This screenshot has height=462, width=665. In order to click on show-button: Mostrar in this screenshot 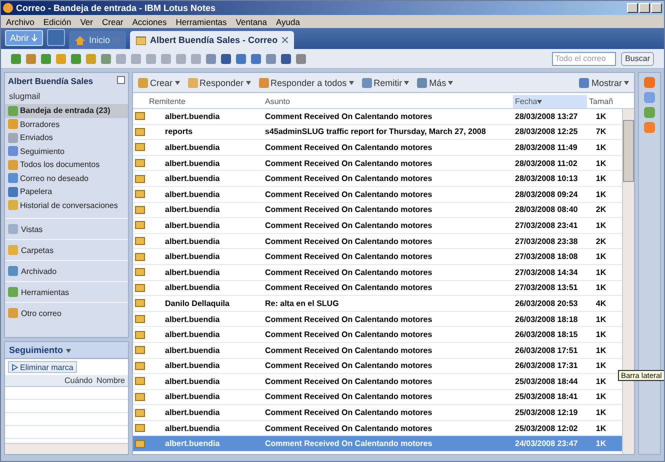, I will do `click(604, 83)`.